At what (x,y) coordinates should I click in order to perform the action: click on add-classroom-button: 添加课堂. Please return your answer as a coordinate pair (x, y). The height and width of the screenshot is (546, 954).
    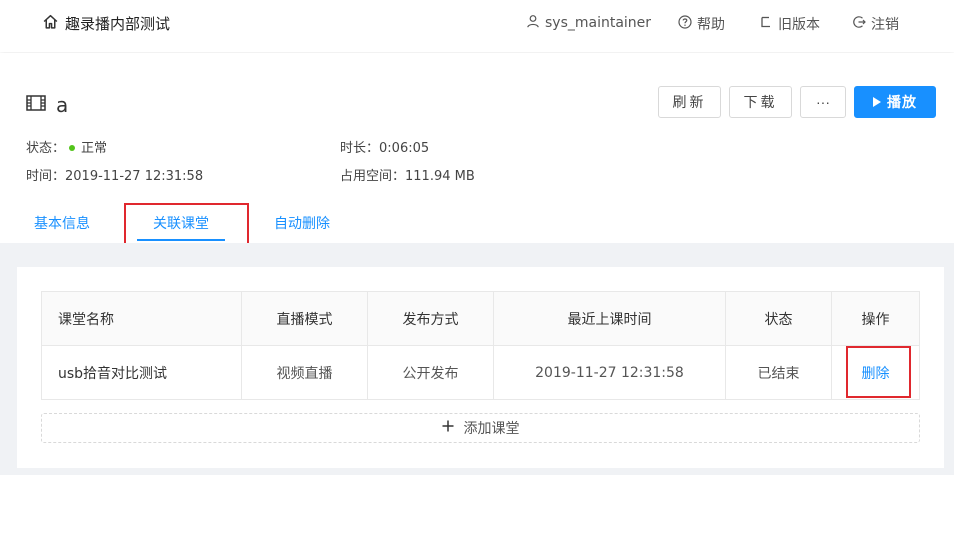
    Looking at the image, I should click on (480, 428).